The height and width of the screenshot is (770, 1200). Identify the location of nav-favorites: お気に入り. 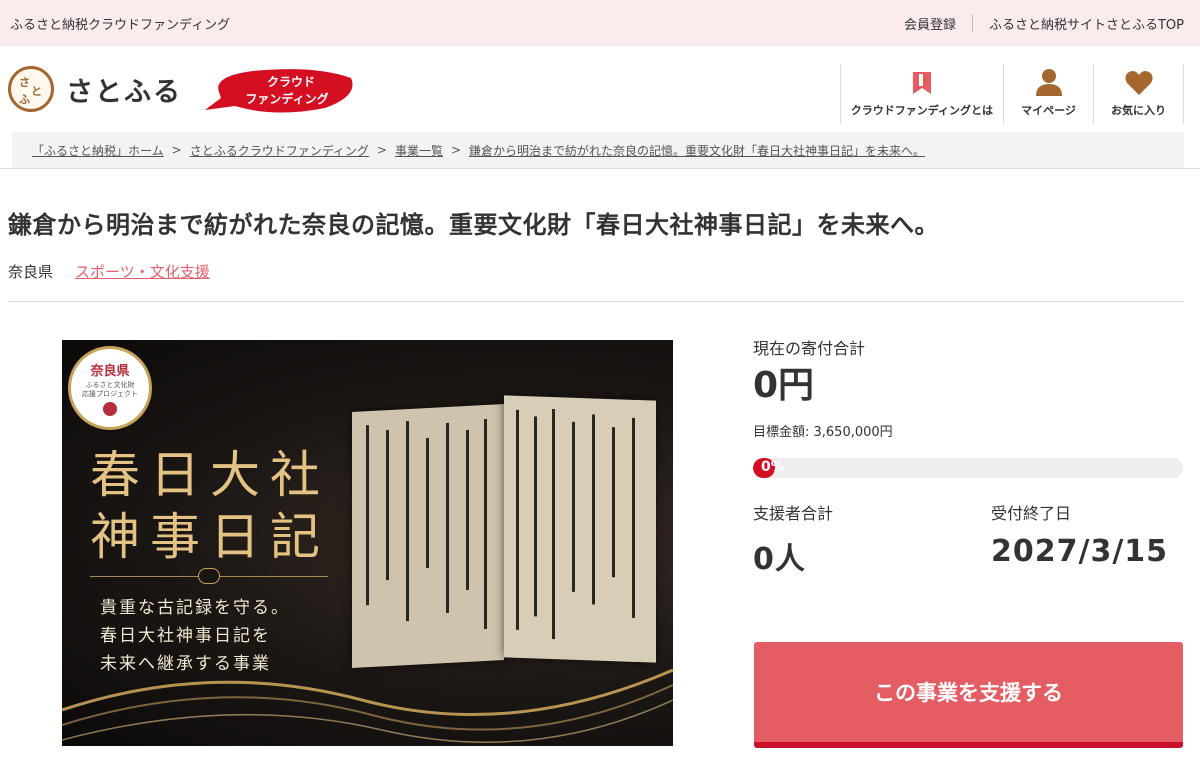
(1139, 94).